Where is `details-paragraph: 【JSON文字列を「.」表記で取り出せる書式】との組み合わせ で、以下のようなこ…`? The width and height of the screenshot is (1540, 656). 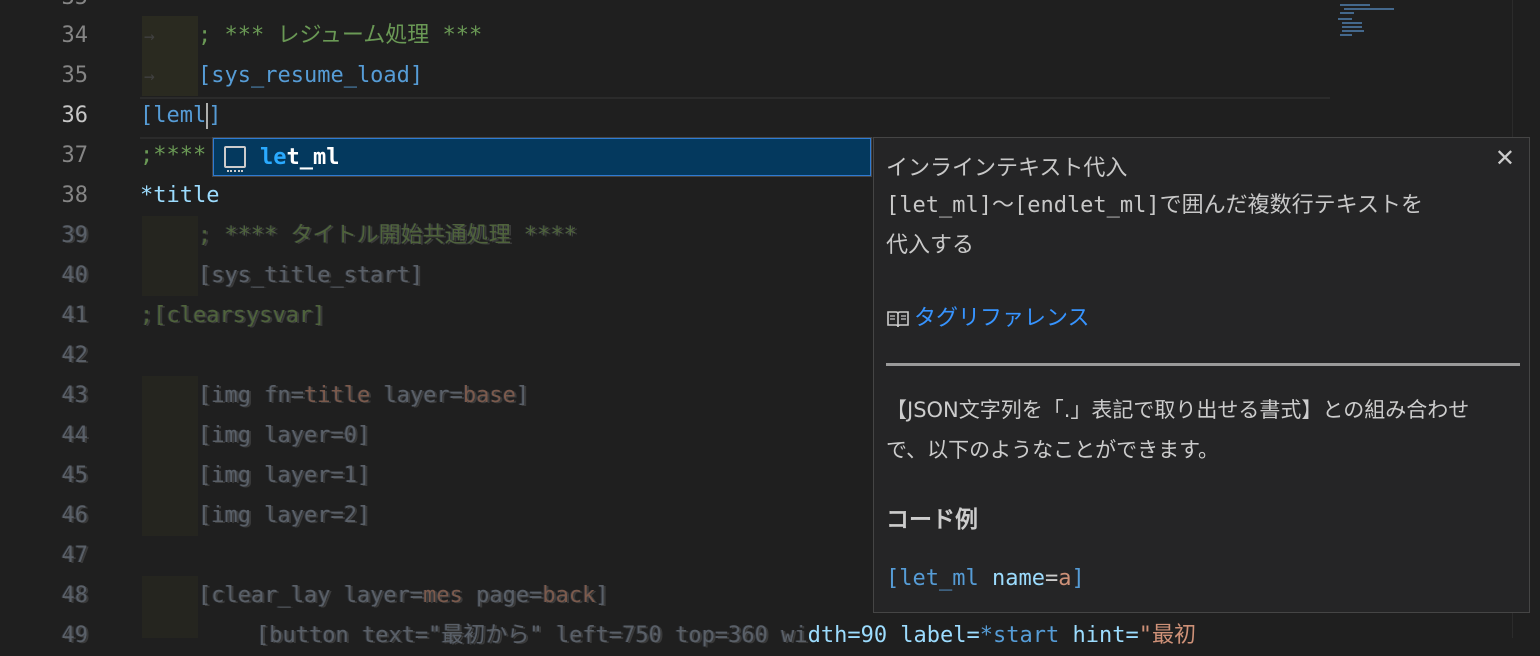 details-paragraph: 【JSON文字列を「.」表記で取り出せる書式】との組み合わせ で、以下のようなこ… is located at coordinates (1178, 430).